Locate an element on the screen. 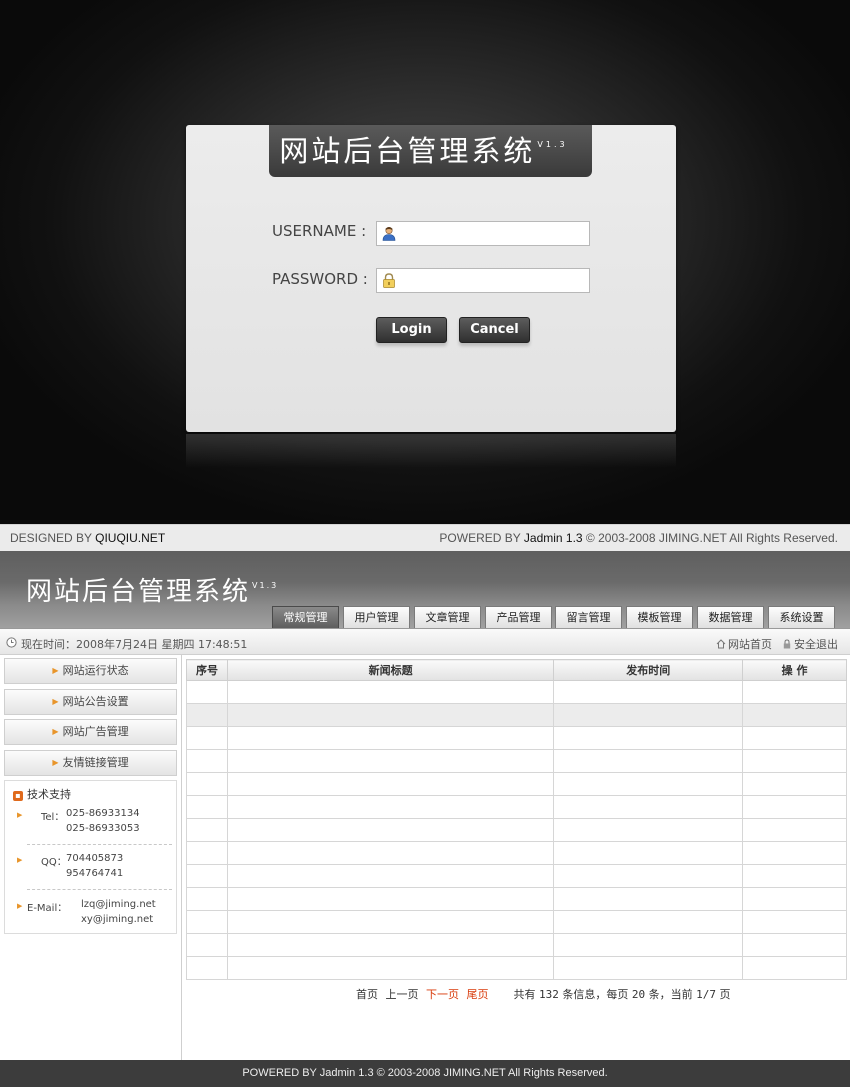 The height and width of the screenshot is (1087, 850). sidebar-item-ads: ▶ 网站广告管理 is located at coordinates (90, 732).